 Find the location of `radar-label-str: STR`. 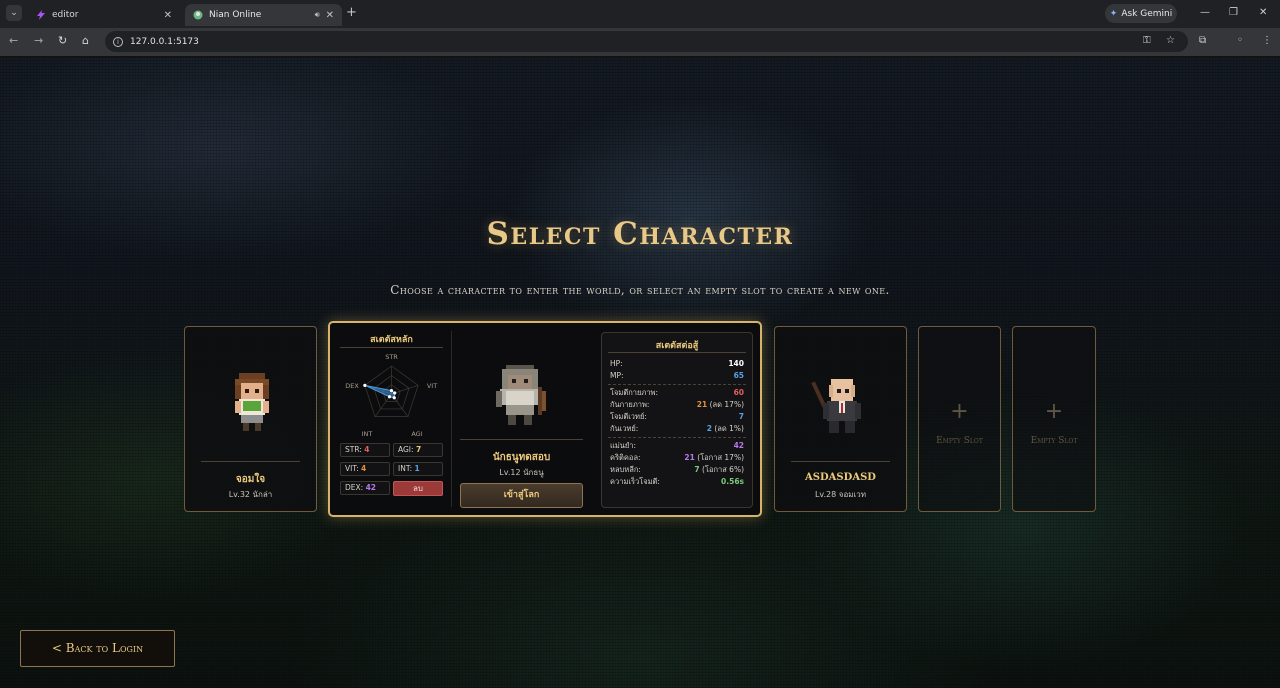

radar-label-str: STR is located at coordinates (391, 357).